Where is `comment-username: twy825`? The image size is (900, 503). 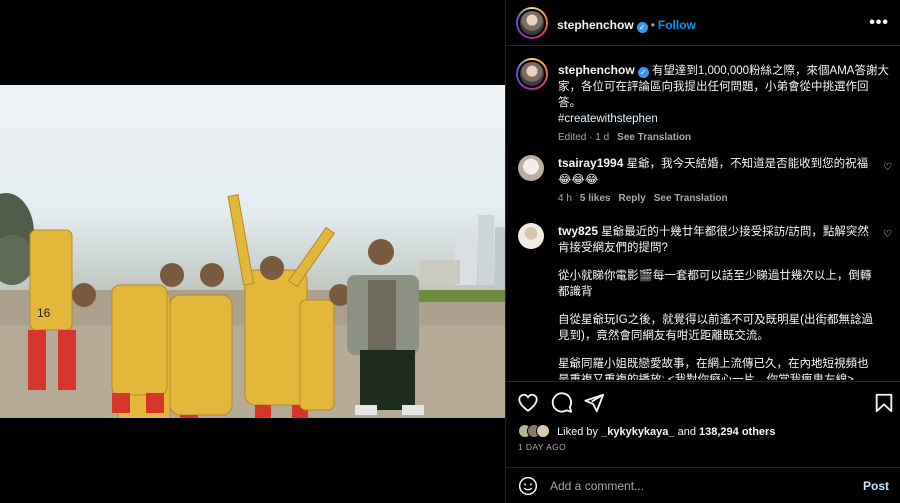 comment-username: twy825 is located at coordinates (578, 231).